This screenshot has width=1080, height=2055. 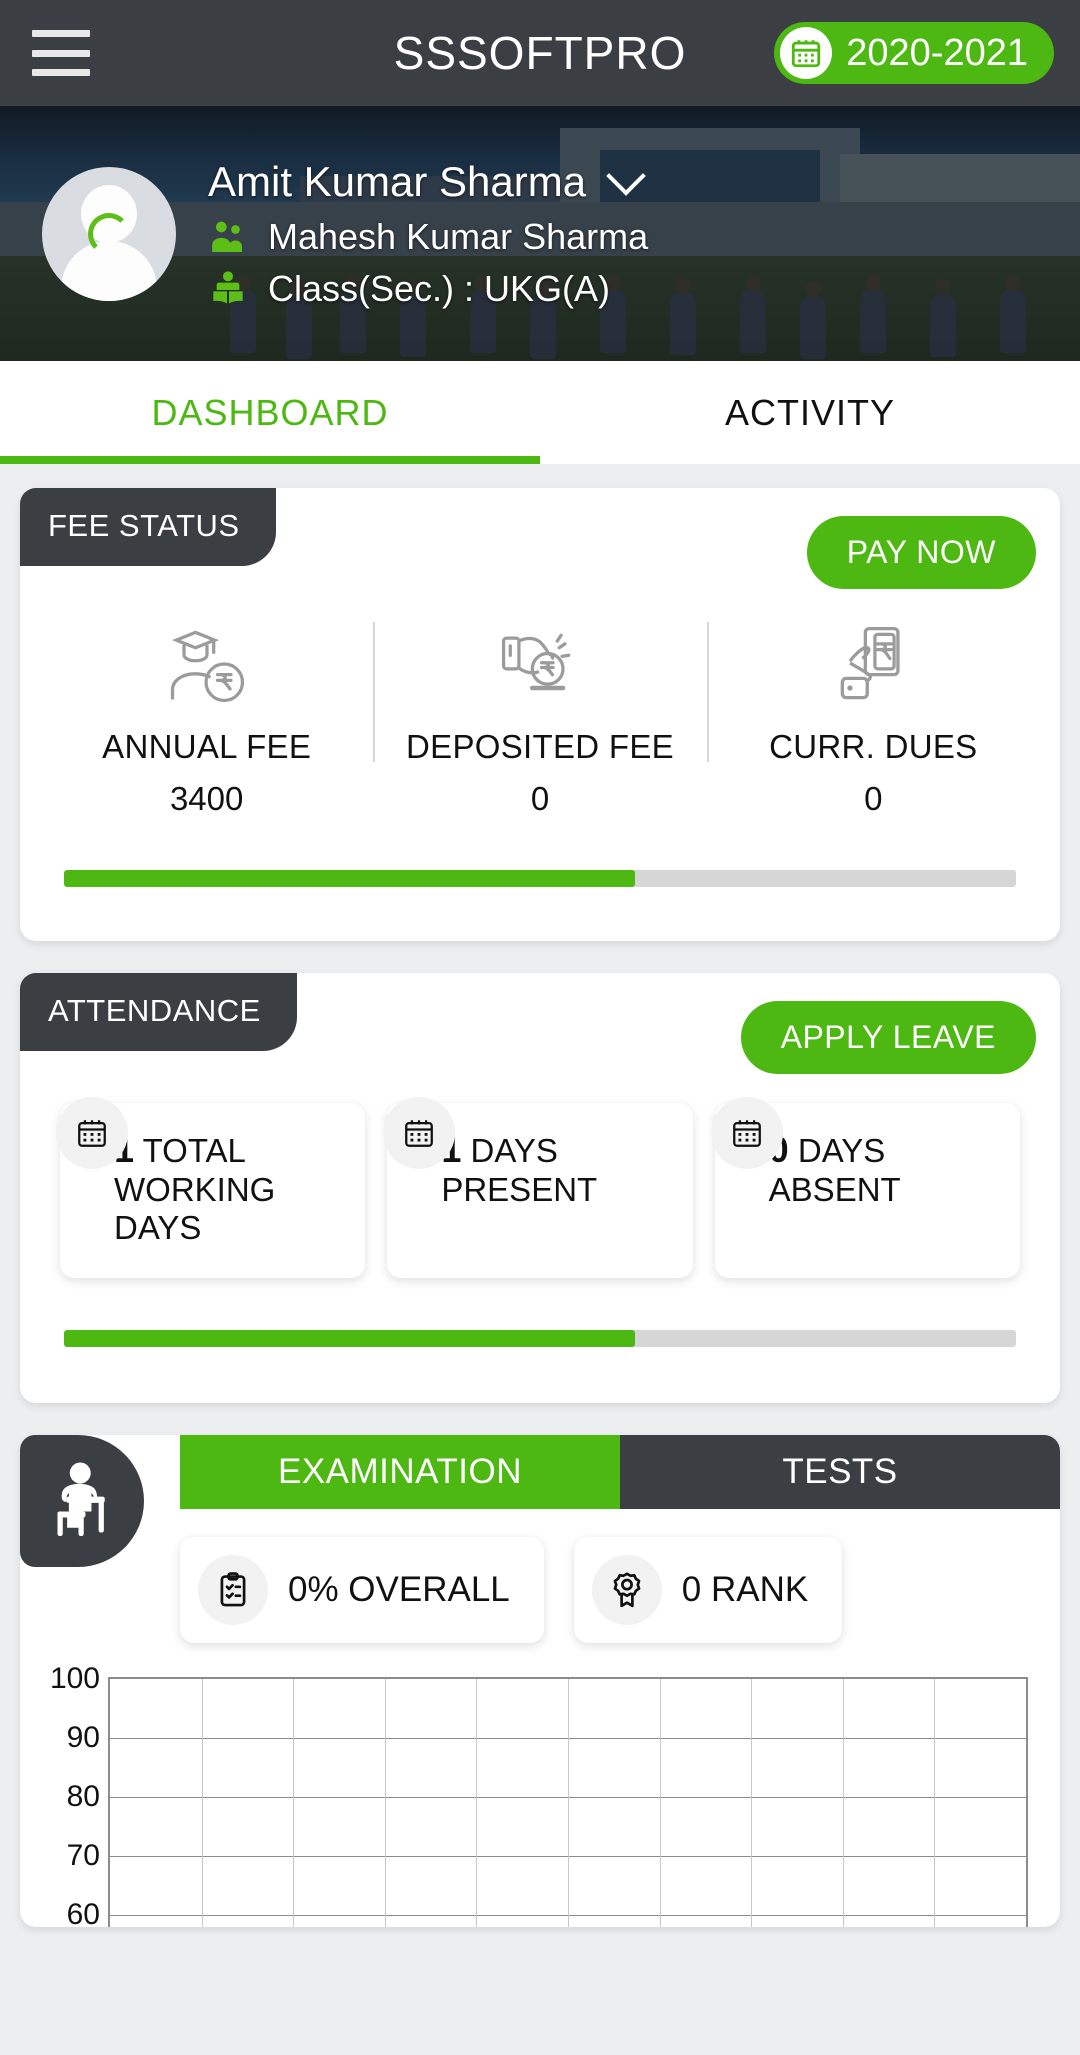 What do you see at coordinates (207, 662) in the screenshot?
I see `graduate-rupee-icon` at bounding box center [207, 662].